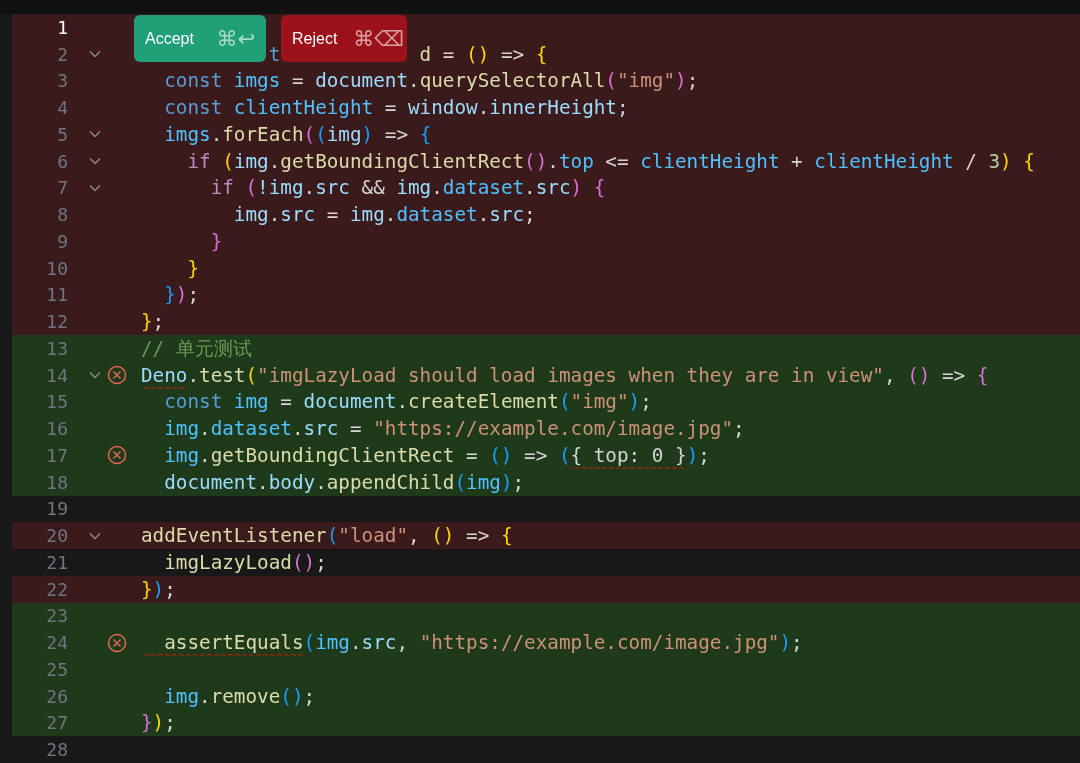 The height and width of the screenshot is (763, 1080). What do you see at coordinates (62, 108) in the screenshot?
I see `line-number: 4` at bounding box center [62, 108].